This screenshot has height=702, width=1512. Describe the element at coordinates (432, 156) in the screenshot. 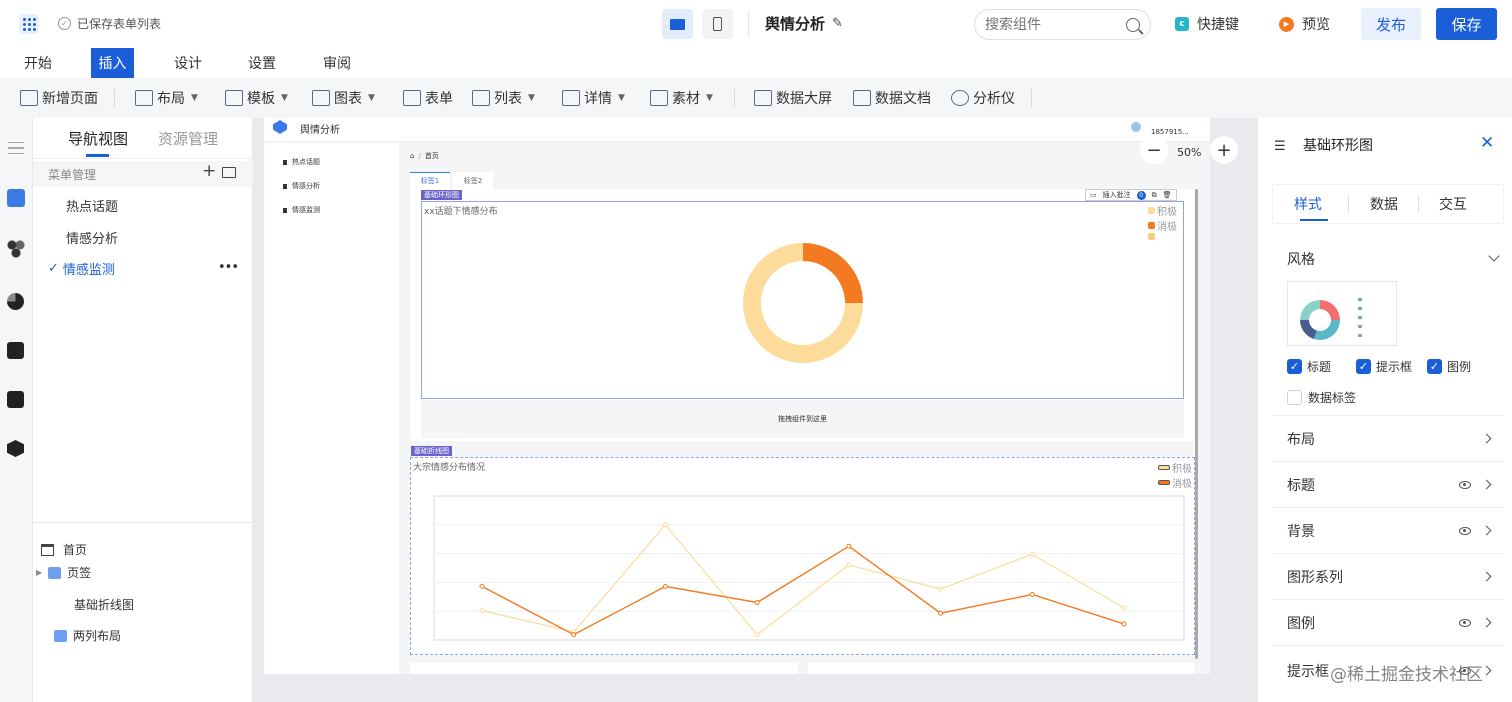

I see `breadcrumb-home: 首页` at that location.